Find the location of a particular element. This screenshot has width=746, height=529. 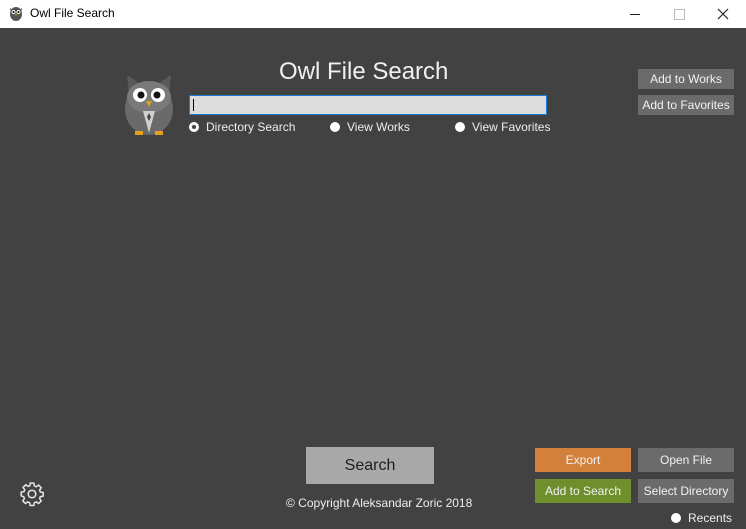

owl-icon is located at coordinates (16, 14).